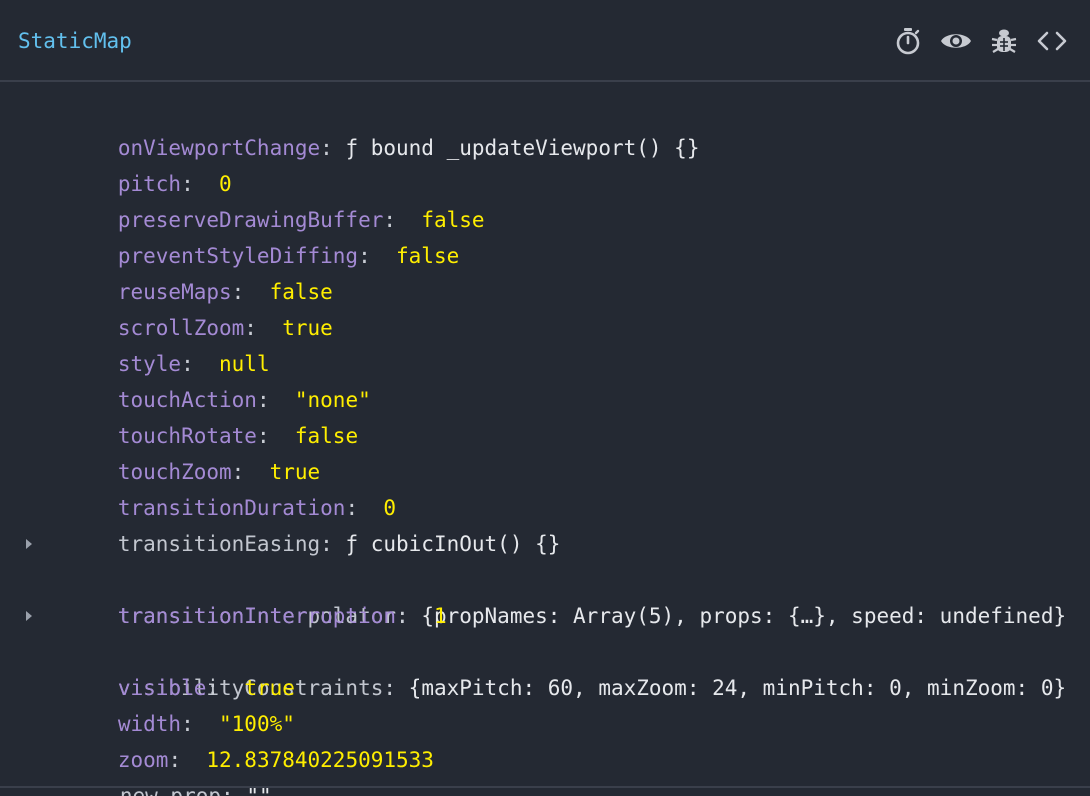  I want to click on eye-icon, so click(956, 41).